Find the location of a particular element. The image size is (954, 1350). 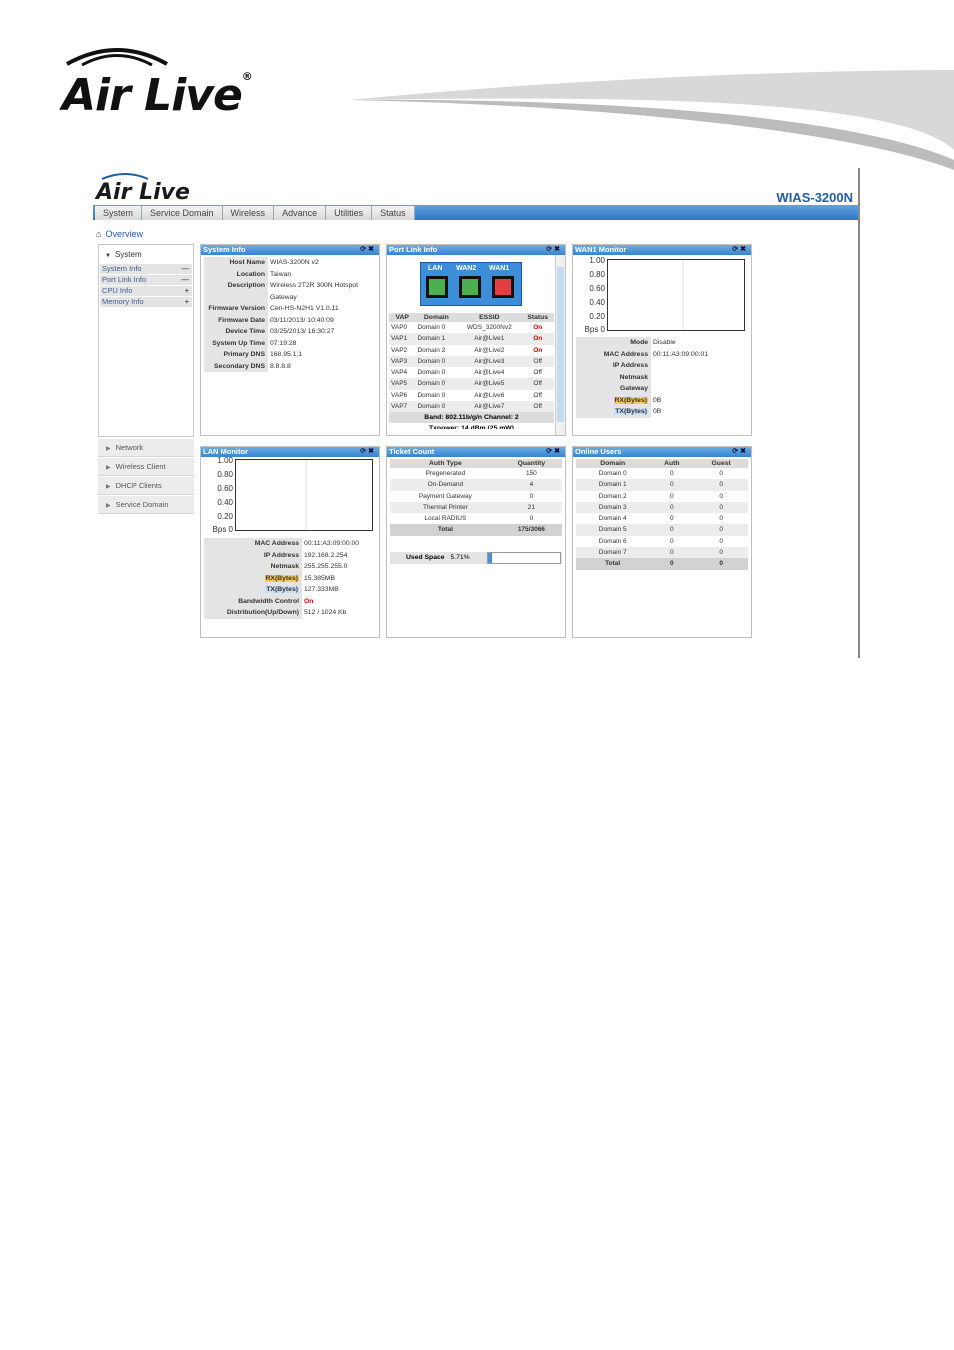

tab-system: System is located at coordinates (119, 213).